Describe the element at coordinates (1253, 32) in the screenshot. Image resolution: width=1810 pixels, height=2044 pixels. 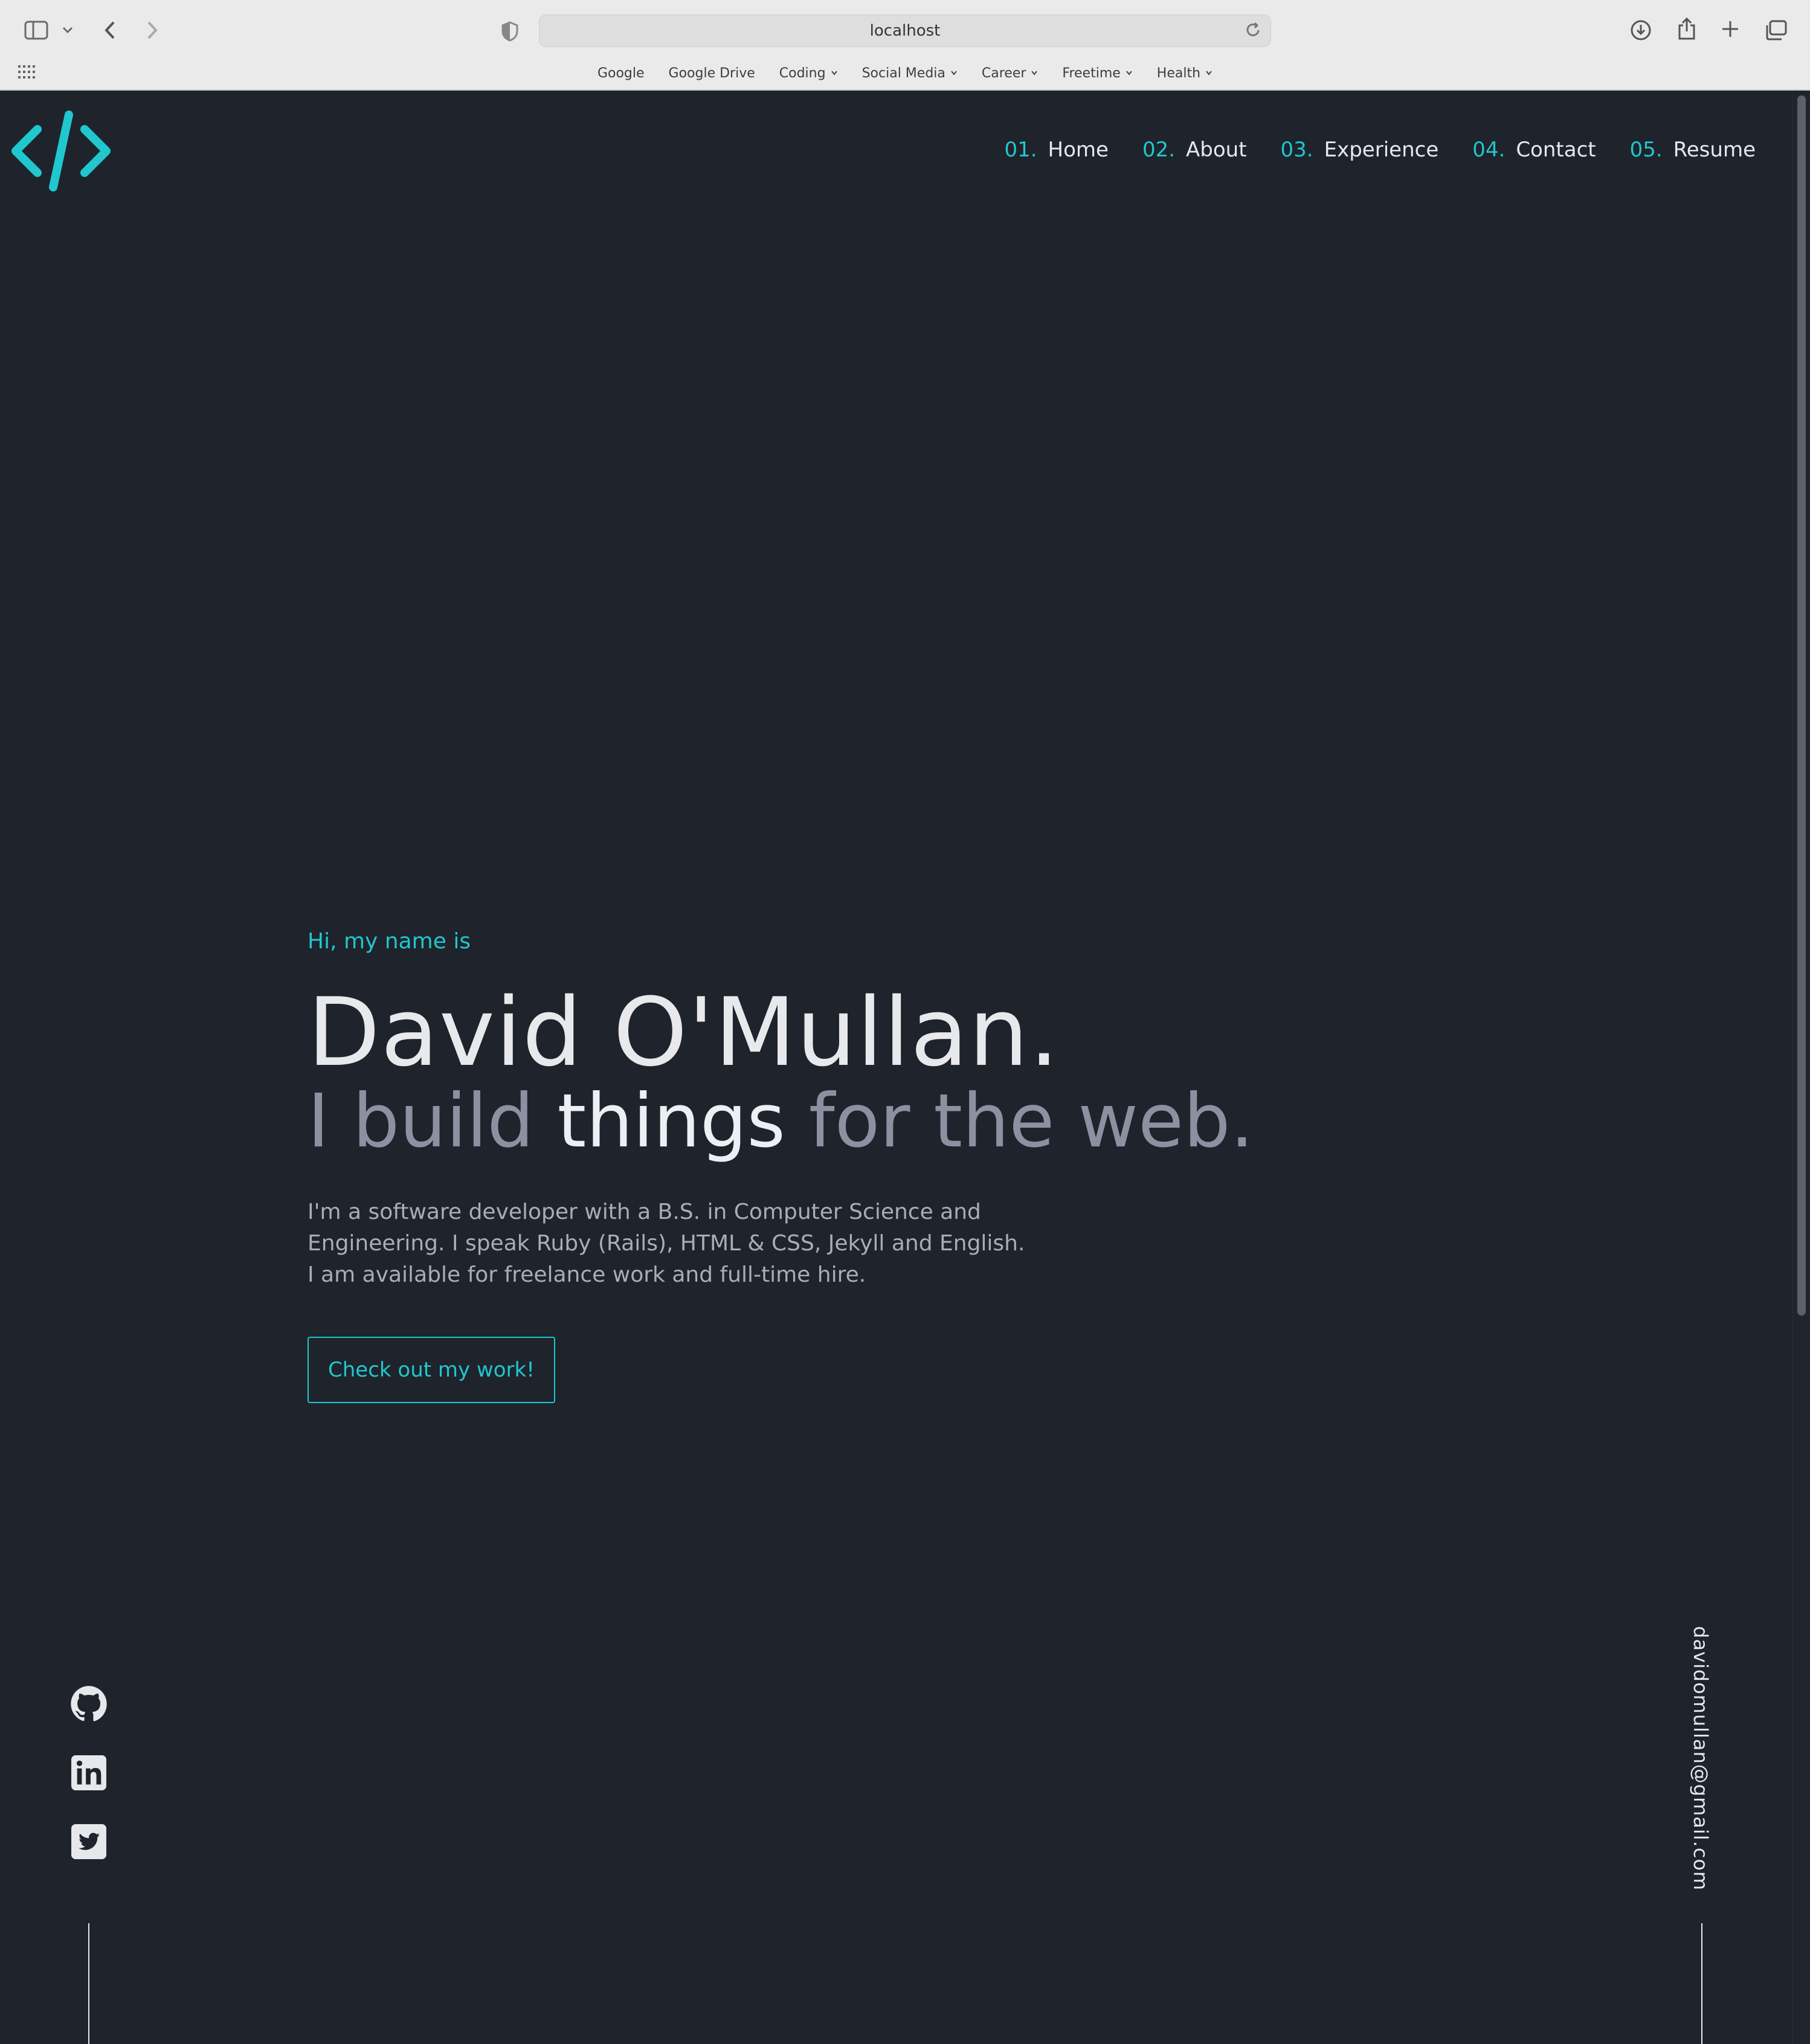
I see `reload-icon` at that location.